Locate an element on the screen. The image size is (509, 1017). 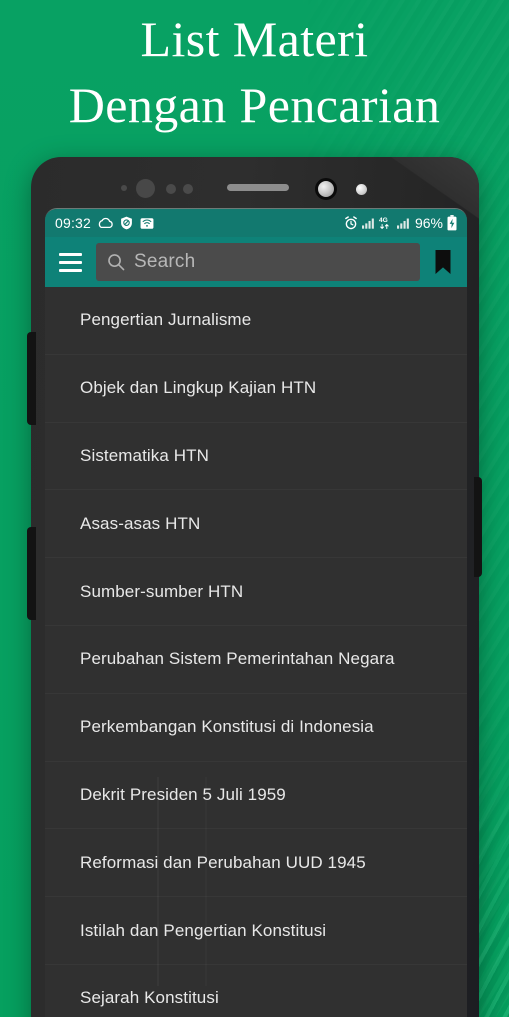
search-input: Search is located at coordinates (258, 262).